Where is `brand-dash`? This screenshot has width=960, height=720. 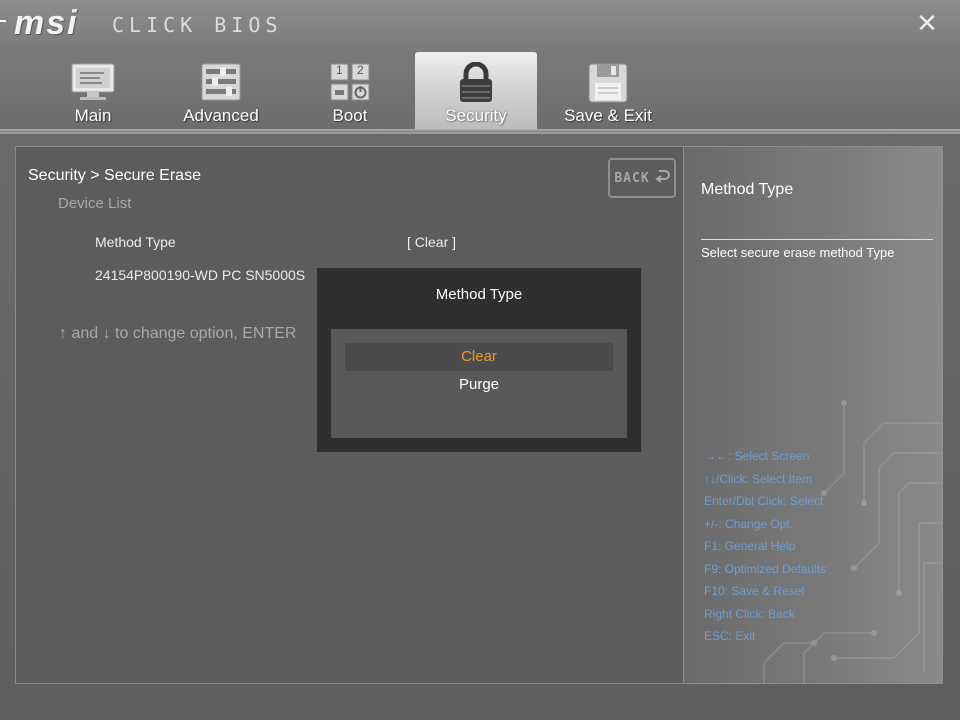 brand-dash is located at coordinates (3, 21).